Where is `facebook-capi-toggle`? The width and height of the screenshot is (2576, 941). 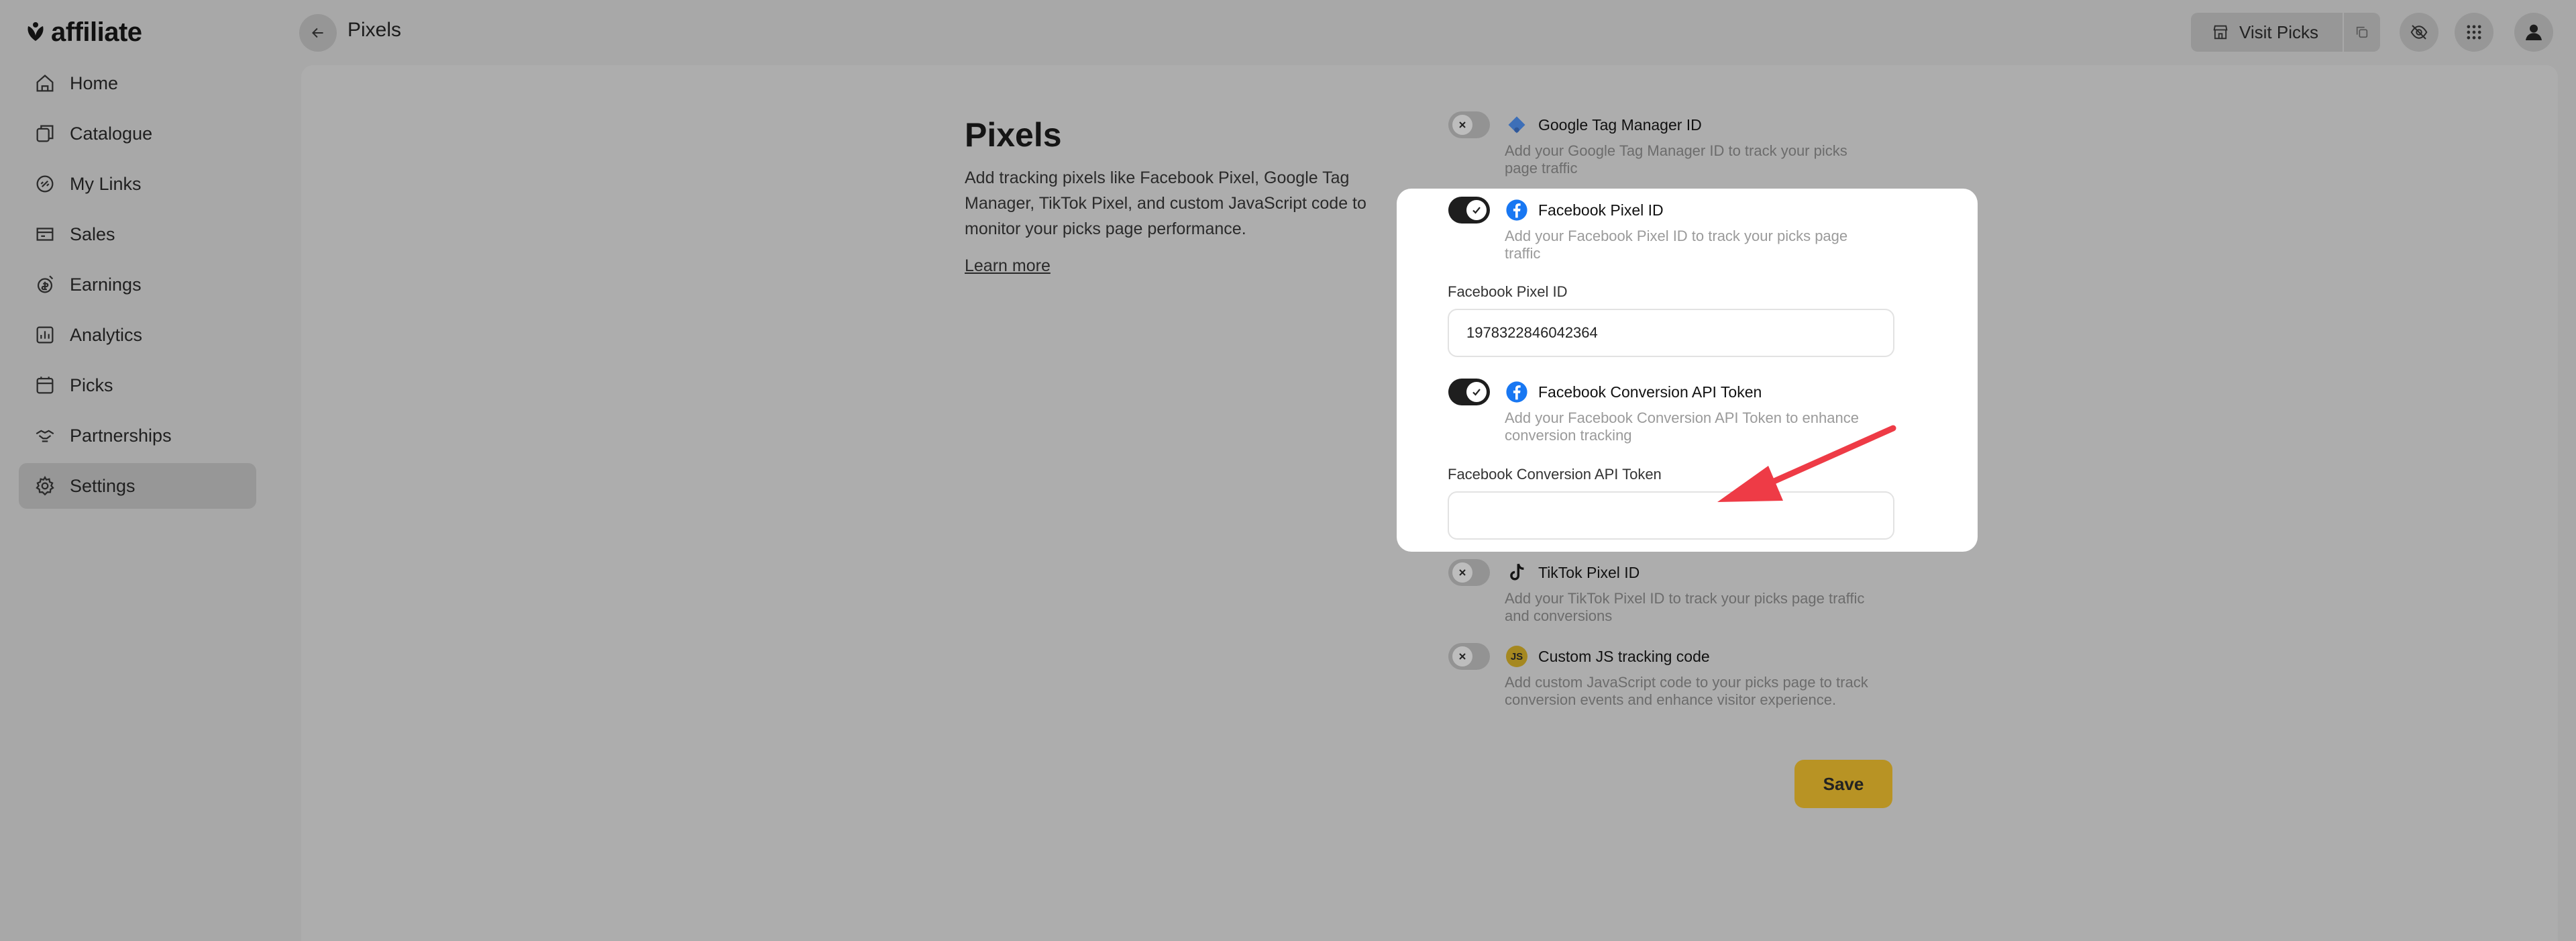 facebook-capi-toggle is located at coordinates (1469, 392).